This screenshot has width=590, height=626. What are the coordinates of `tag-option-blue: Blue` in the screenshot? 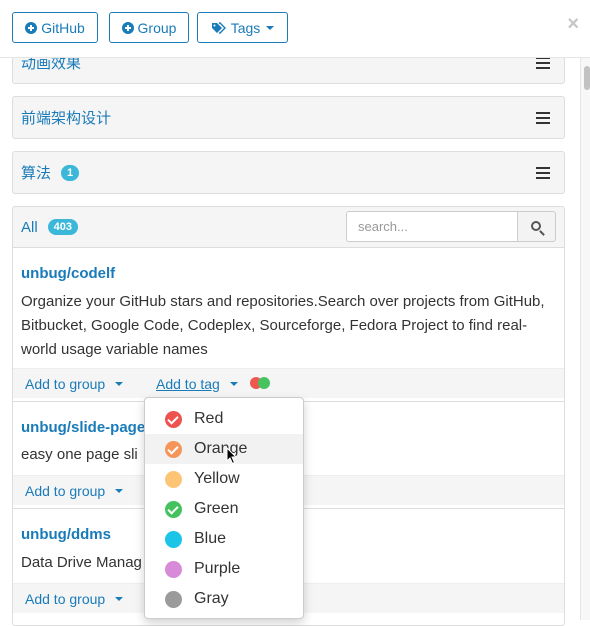 It's located at (224, 539).